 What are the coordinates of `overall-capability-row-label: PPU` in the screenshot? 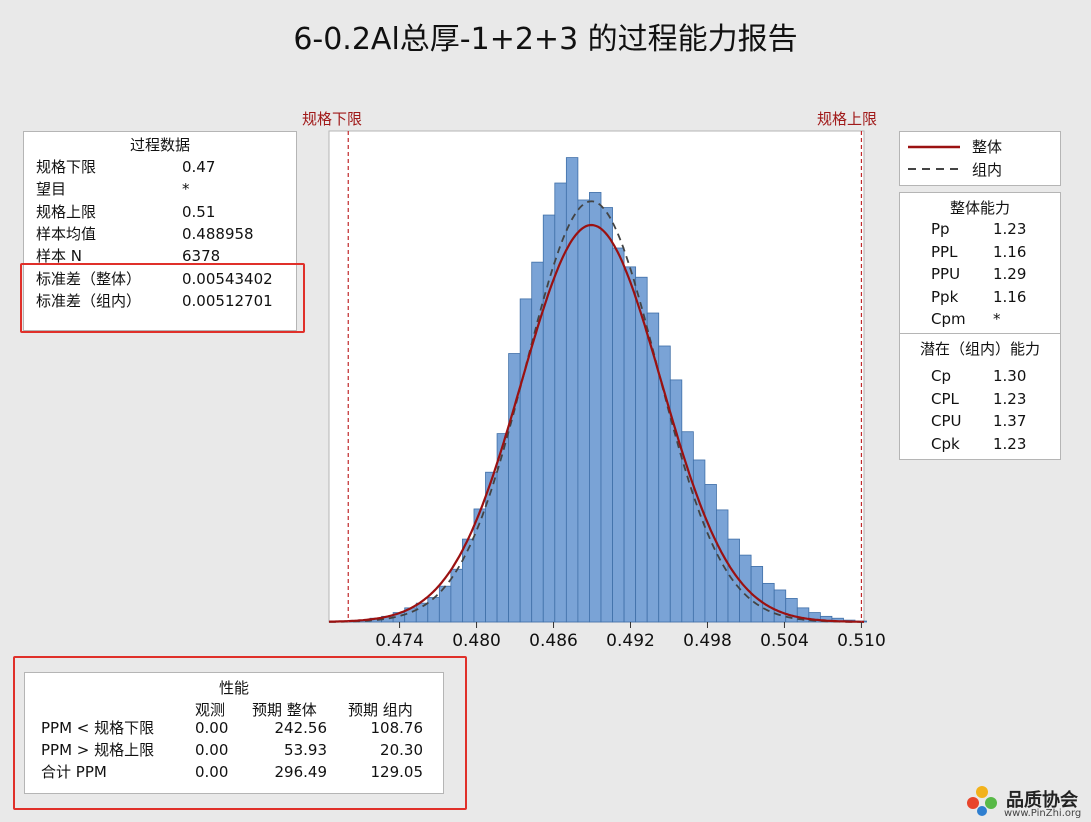 It's located at (946, 274).